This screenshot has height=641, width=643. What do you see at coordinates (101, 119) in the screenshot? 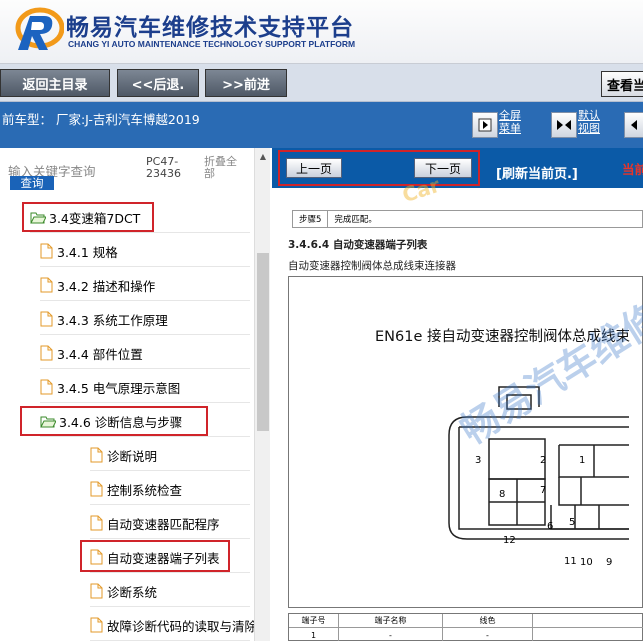
I see `vehicle-label: 前车型： 厂家:J-吉利汽车博越2019` at bounding box center [101, 119].